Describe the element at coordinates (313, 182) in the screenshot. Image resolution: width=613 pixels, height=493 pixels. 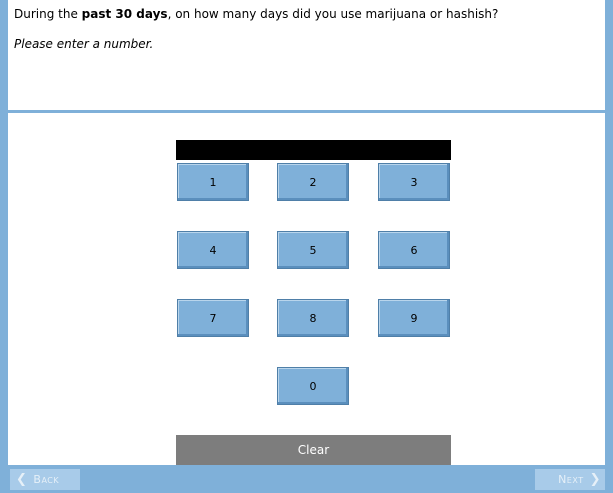
I see `key-2: 2` at that location.